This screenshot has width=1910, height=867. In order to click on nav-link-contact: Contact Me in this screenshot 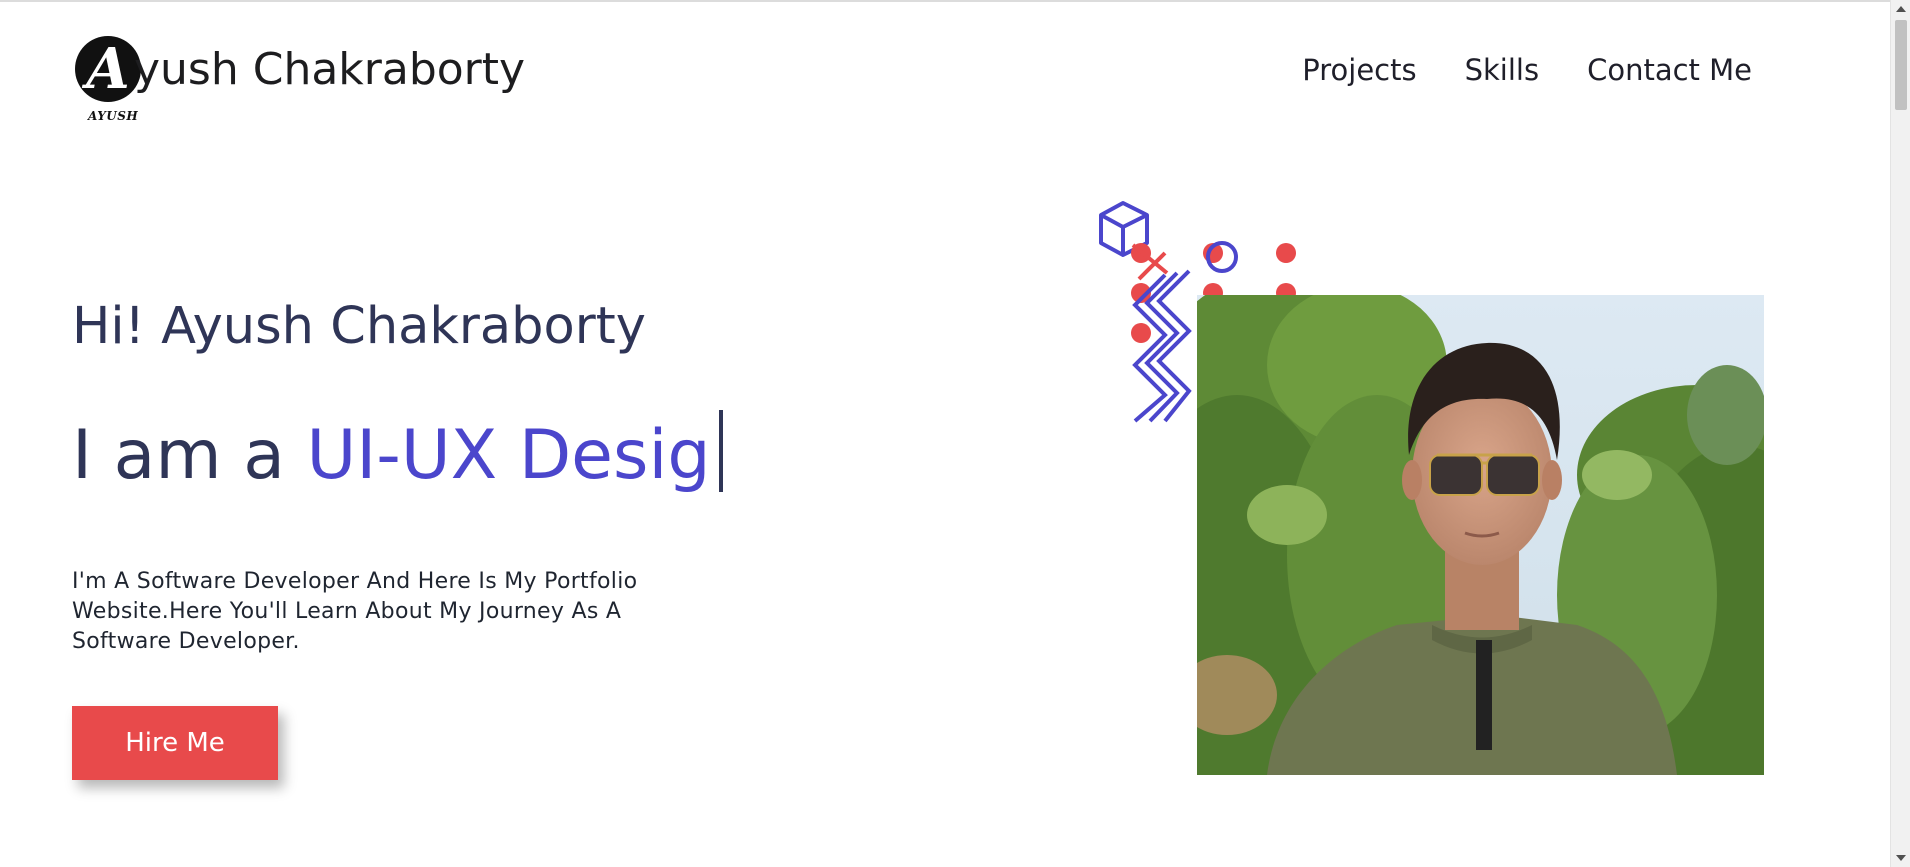, I will do `click(1669, 70)`.